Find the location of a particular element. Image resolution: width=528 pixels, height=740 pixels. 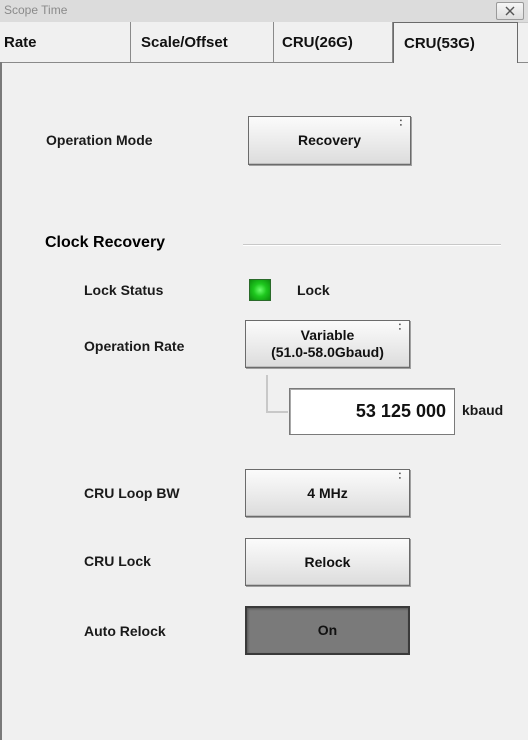

auto-relock-toggle: On is located at coordinates (327, 630).